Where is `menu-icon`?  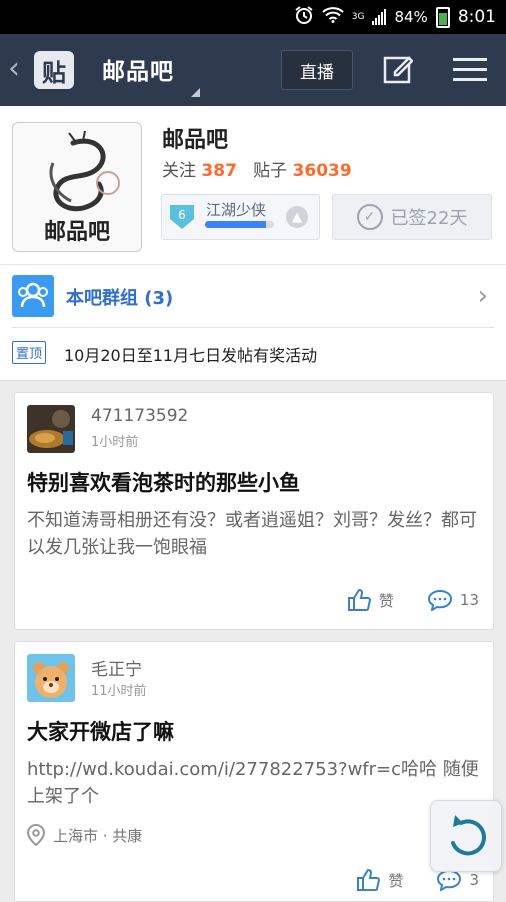 menu-icon is located at coordinates (470, 70).